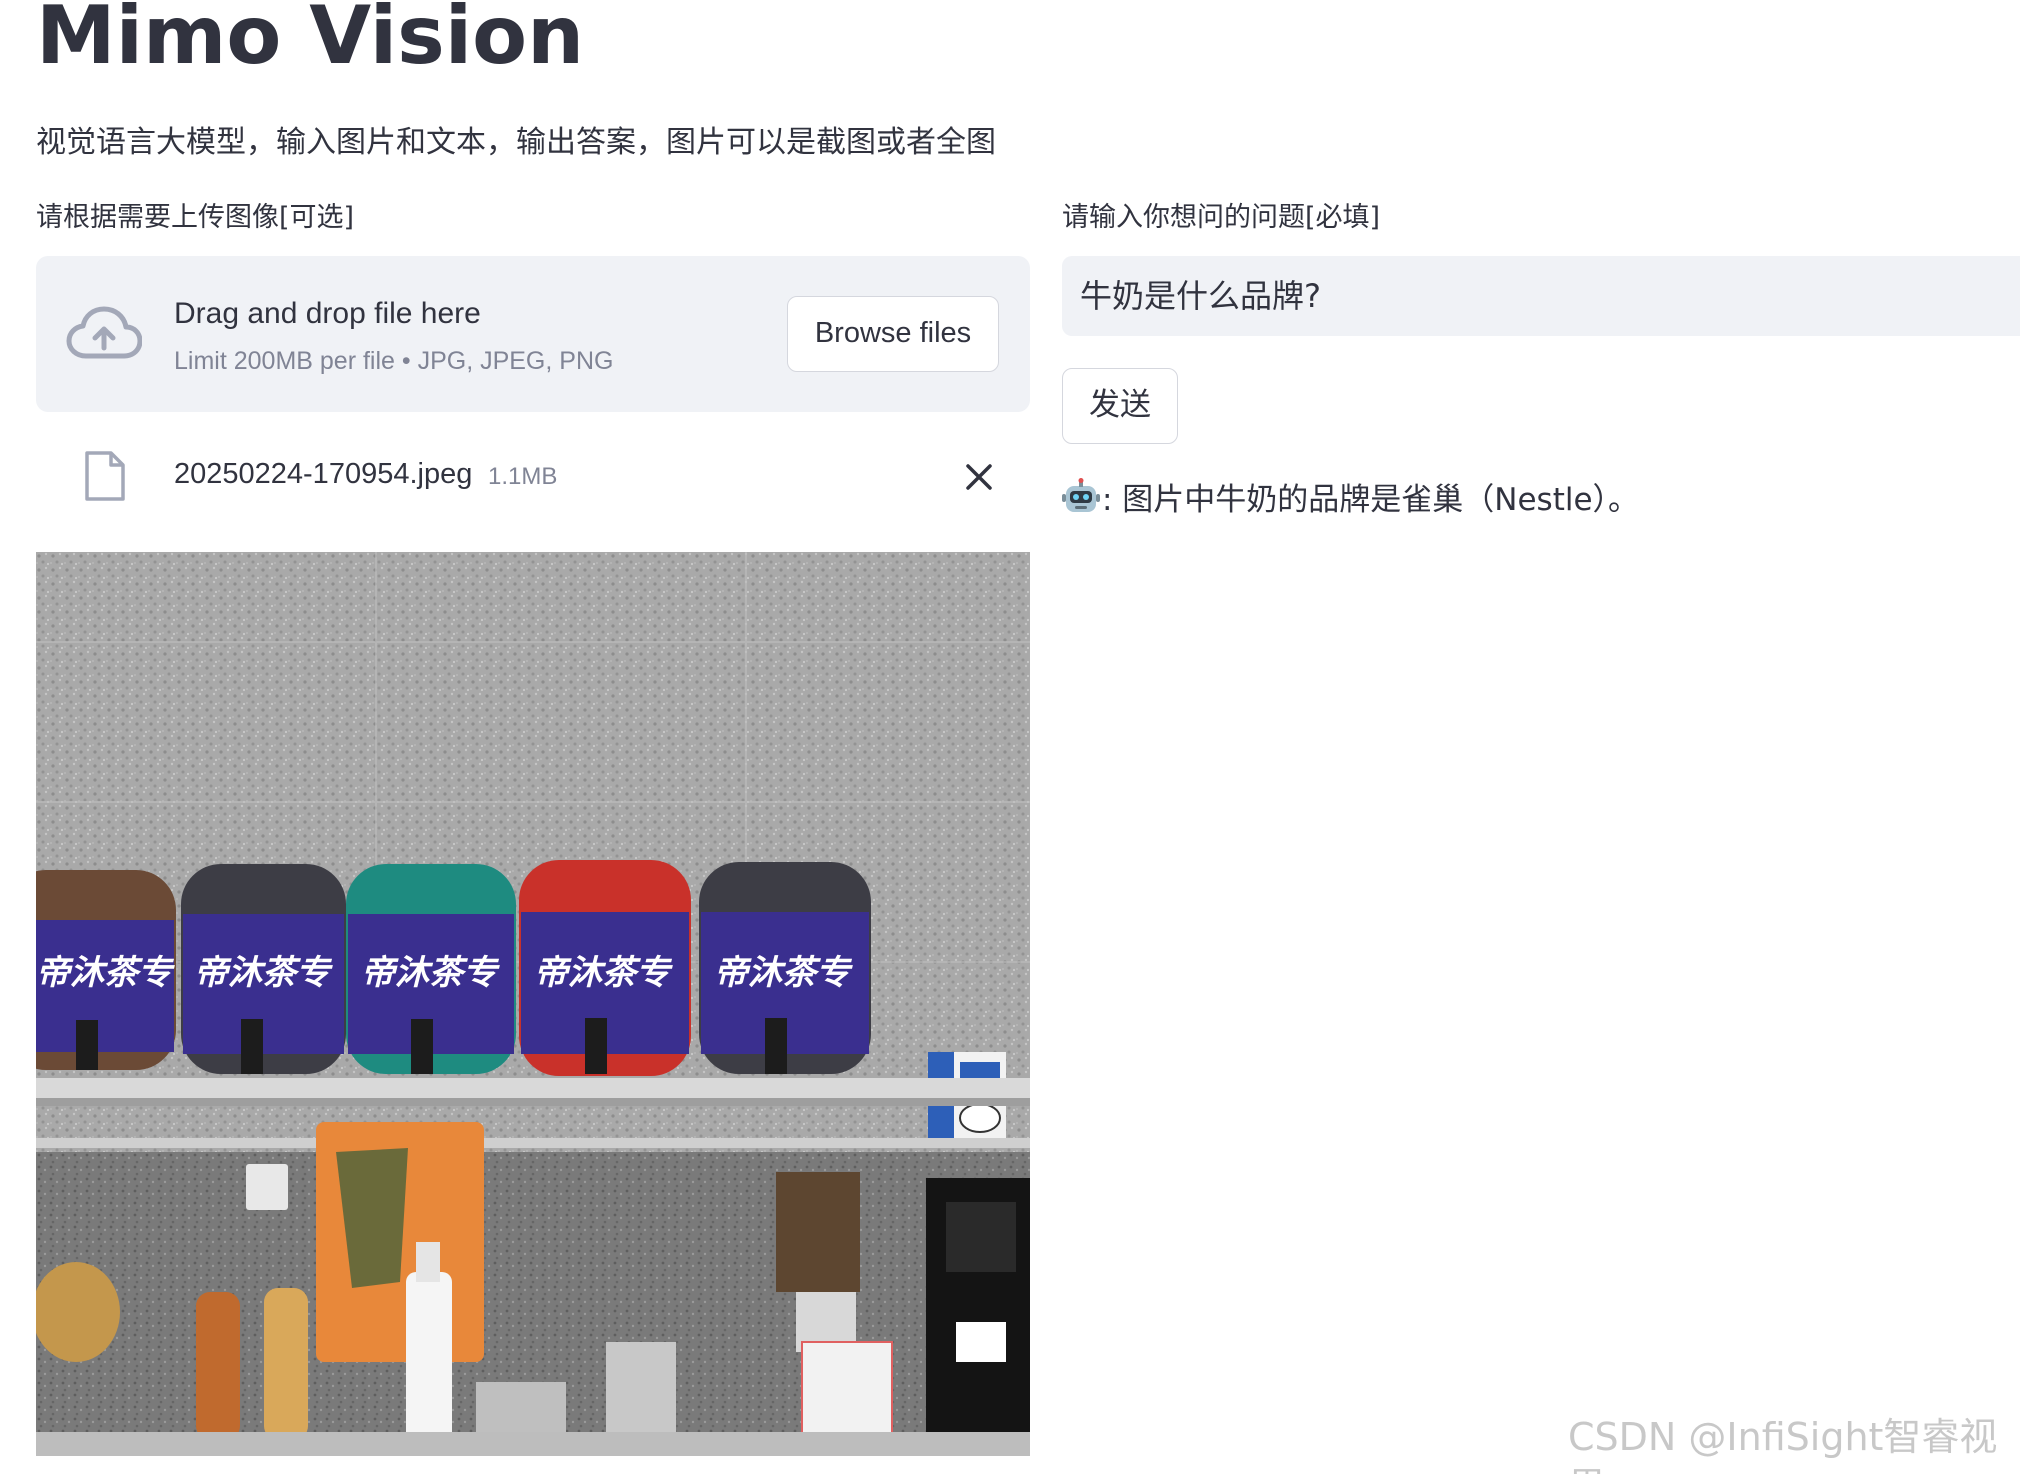  What do you see at coordinates (893, 334) in the screenshot?
I see `browse-files-button: Browse files` at bounding box center [893, 334].